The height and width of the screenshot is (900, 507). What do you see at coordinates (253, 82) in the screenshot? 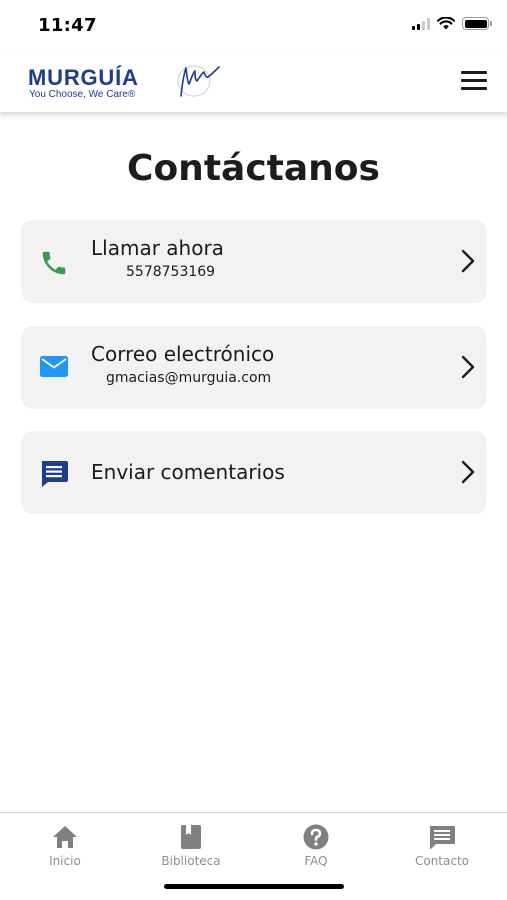
I see `app-header: MURGUÍA You Choose, We Care®` at bounding box center [253, 82].